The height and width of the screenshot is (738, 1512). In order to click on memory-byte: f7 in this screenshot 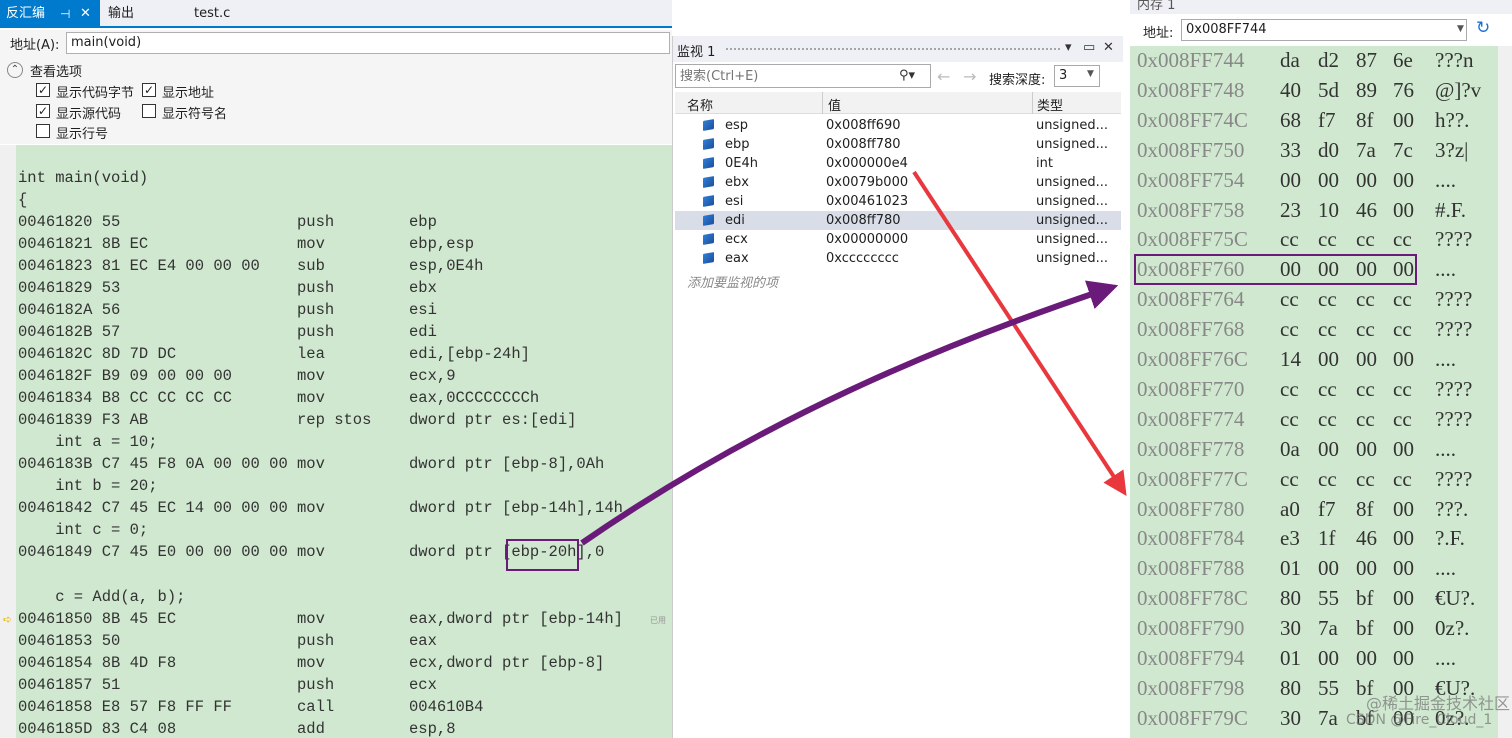, I will do `click(1327, 120)`.